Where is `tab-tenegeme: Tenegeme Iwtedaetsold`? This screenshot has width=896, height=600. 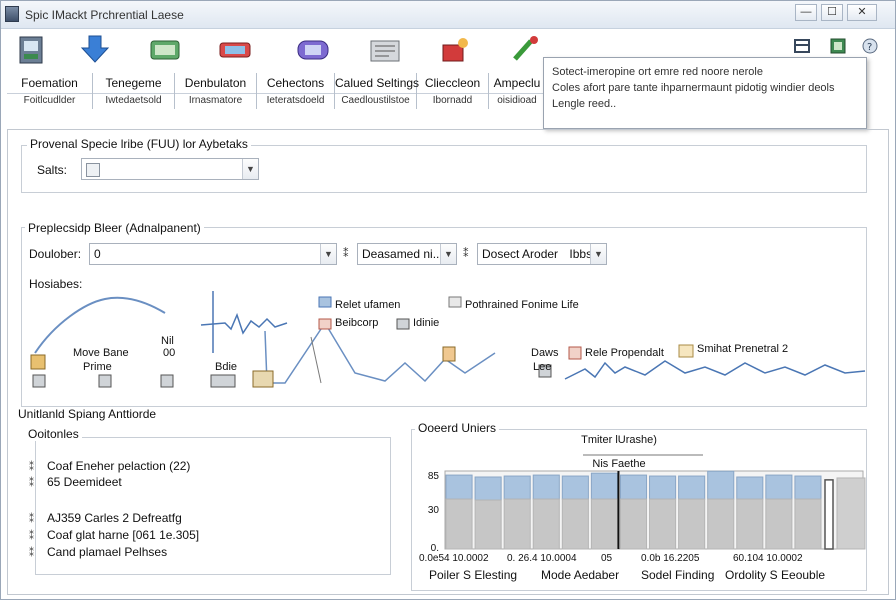
tab-tenegeme: Tenegeme Iwtedaetsold is located at coordinates (134, 91).